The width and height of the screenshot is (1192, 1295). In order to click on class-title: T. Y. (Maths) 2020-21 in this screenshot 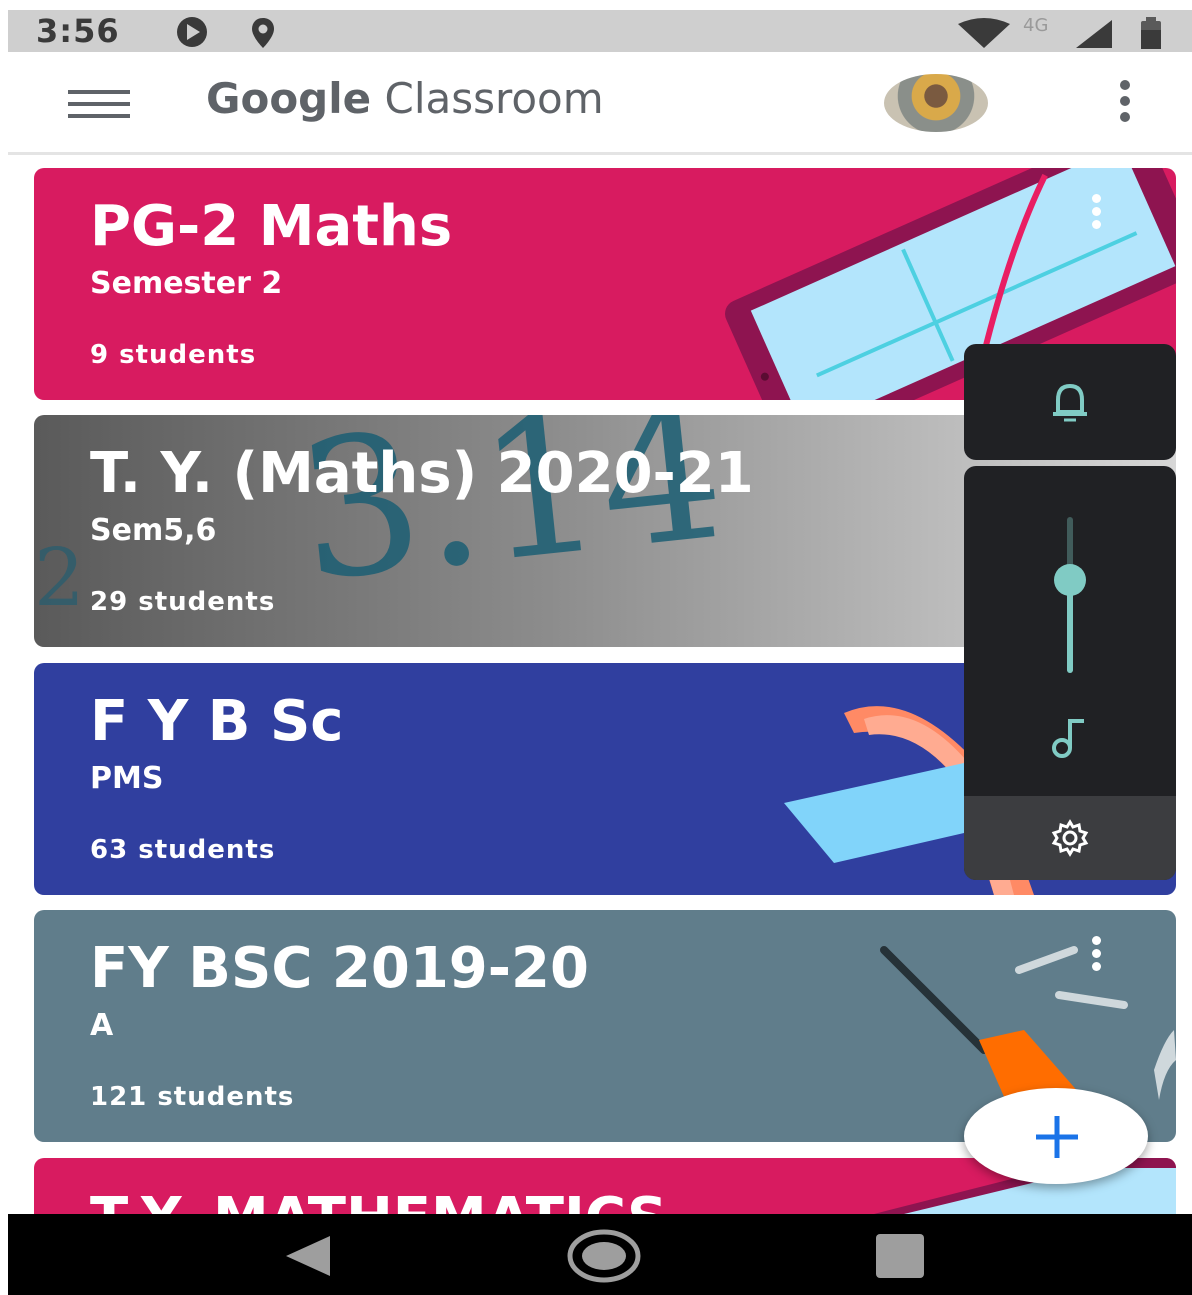, I will do `click(422, 473)`.